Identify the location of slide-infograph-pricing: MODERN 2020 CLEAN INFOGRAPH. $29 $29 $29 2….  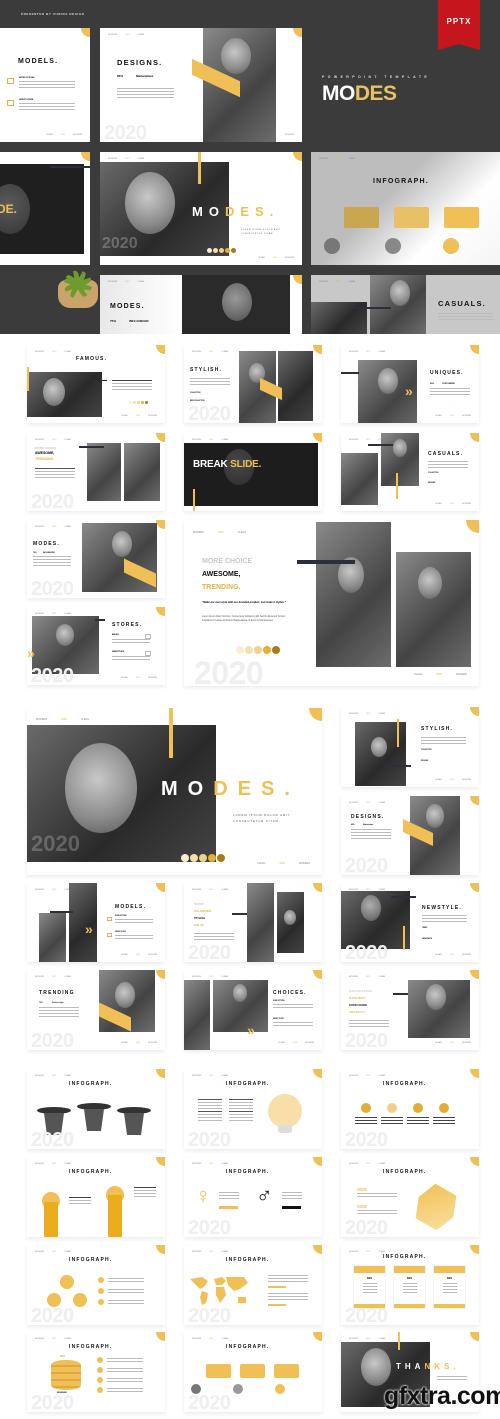
(410, 1285).